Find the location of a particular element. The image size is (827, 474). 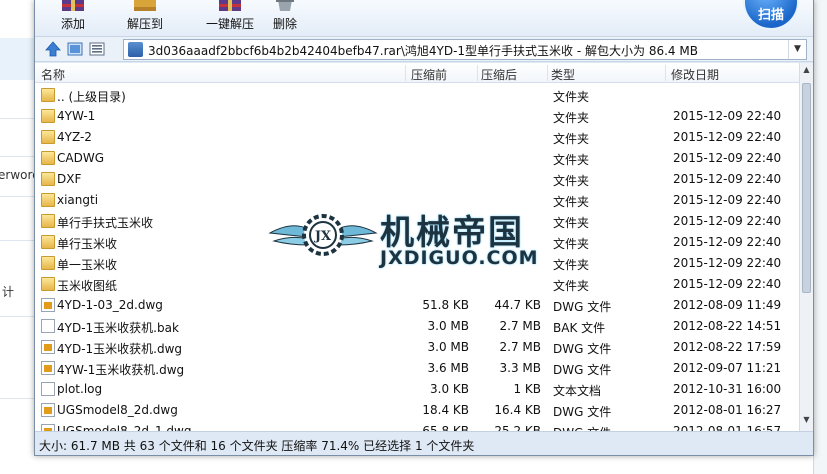

gear-wings-icon: JX is located at coordinates (323, 235).